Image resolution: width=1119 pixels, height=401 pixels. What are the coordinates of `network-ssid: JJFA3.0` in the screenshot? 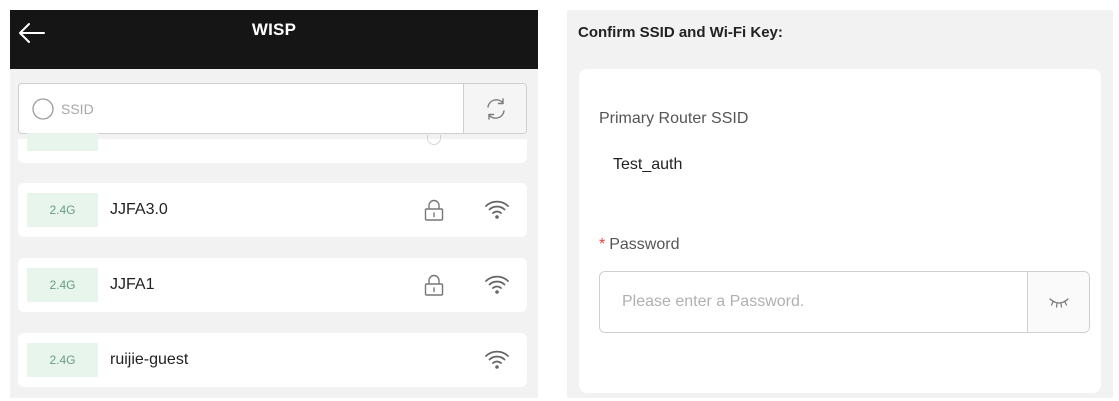 It's located at (139, 209).